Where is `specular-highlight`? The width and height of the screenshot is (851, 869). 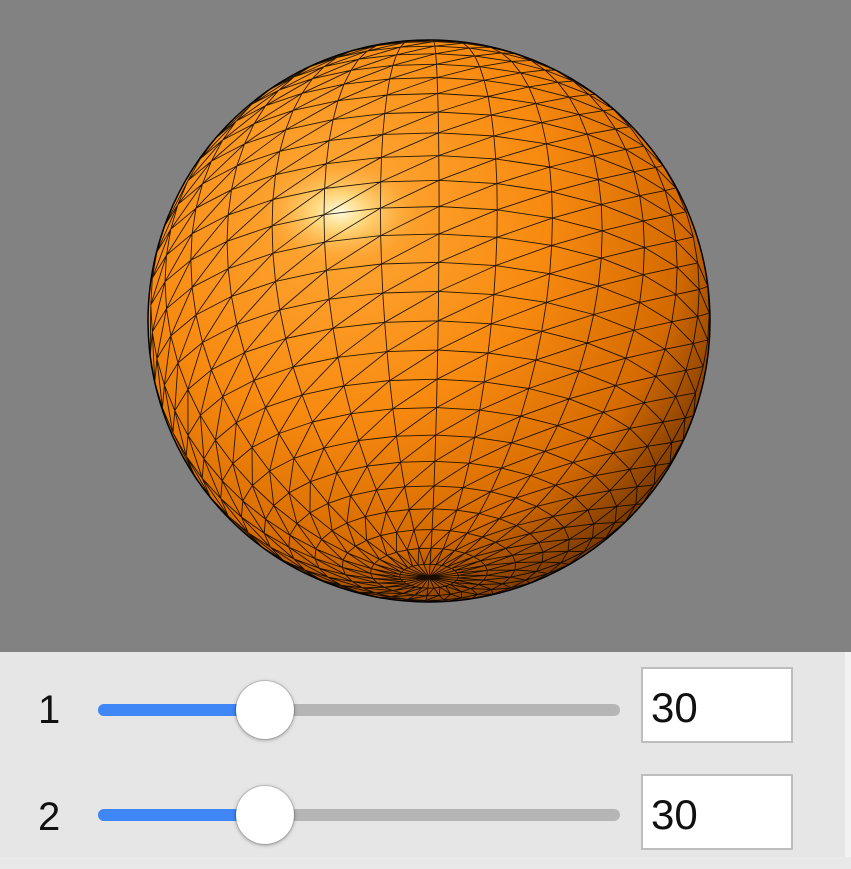
specular-highlight is located at coordinates (340, 212).